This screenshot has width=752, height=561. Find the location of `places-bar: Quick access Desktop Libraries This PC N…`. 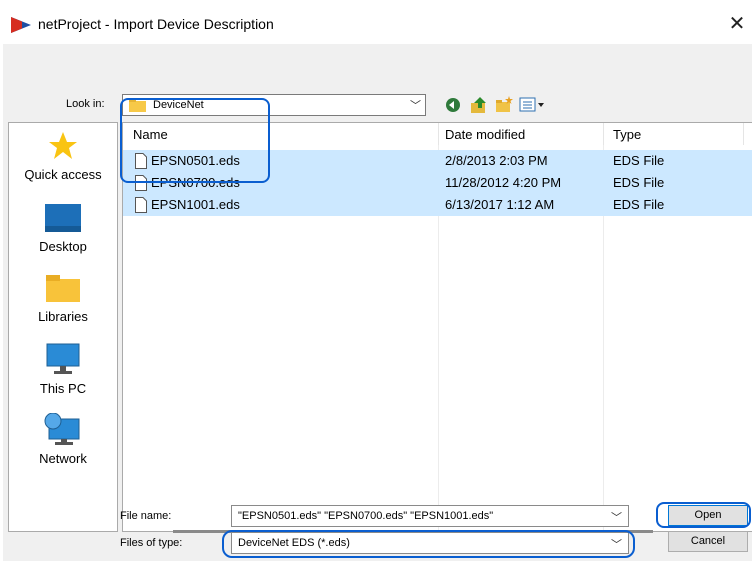

places-bar: Quick access Desktop Libraries This PC N… is located at coordinates (63, 327).